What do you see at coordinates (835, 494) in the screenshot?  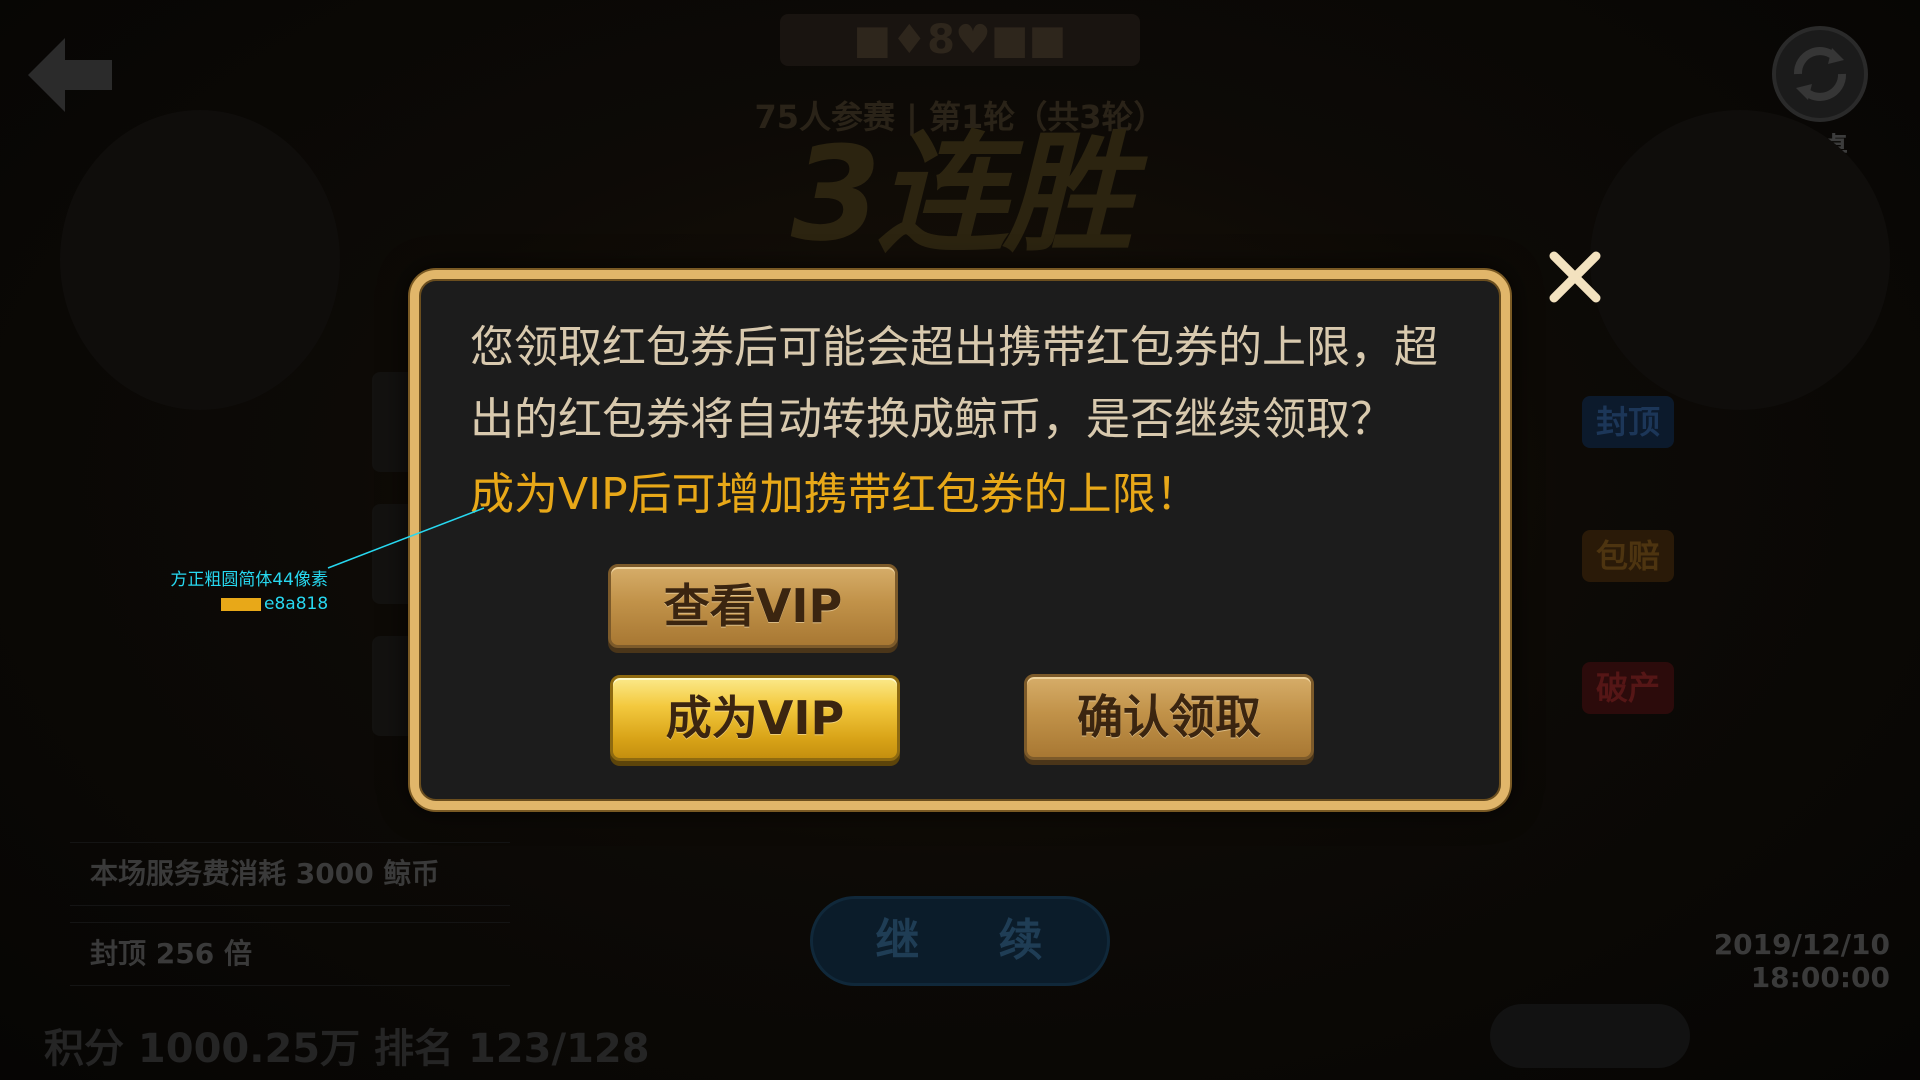 I see `vip-hint: 成为VIP后可增加携带红包券的上限！` at bounding box center [835, 494].